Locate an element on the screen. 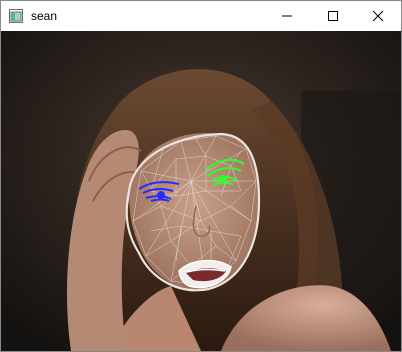 This screenshot has width=402, height=352. maximize-icon is located at coordinates (333, 16).